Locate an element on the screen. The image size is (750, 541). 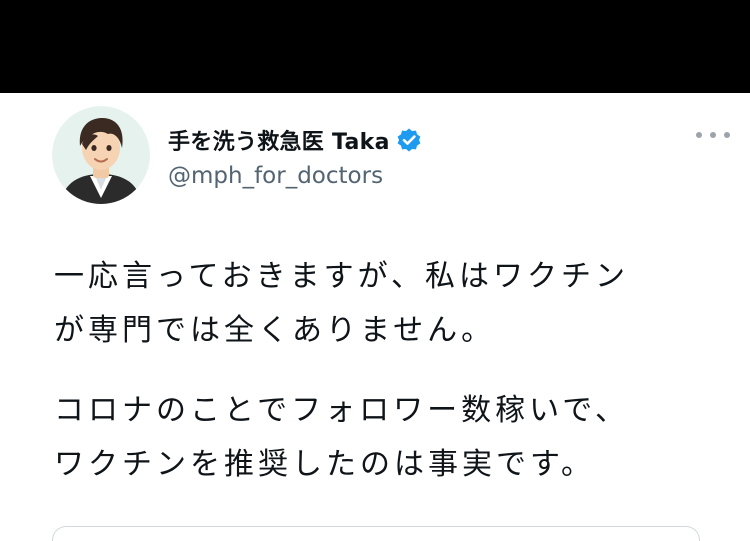
tweet-text-line: が専門では全くありません。 is located at coordinates (275, 330).